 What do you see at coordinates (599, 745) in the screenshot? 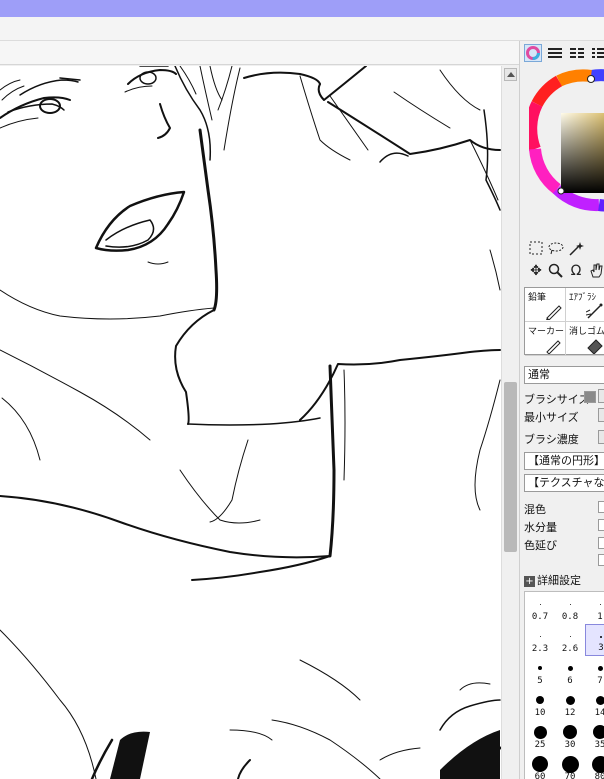
I see `size-label: 35` at bounding box center [599, 745].